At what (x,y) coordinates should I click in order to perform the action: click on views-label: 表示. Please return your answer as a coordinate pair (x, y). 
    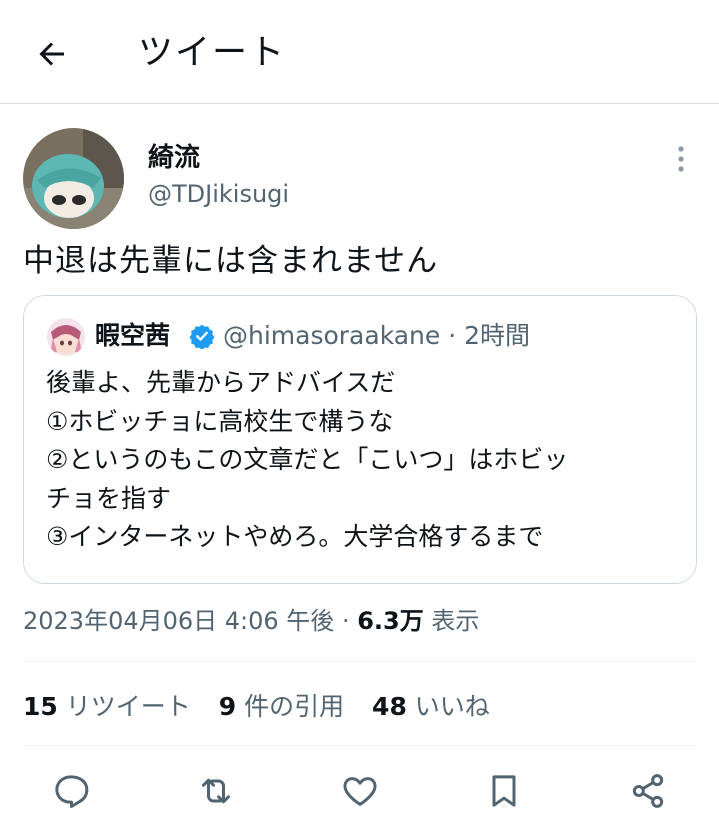
    Looking at the image, I should click on (455, 621).